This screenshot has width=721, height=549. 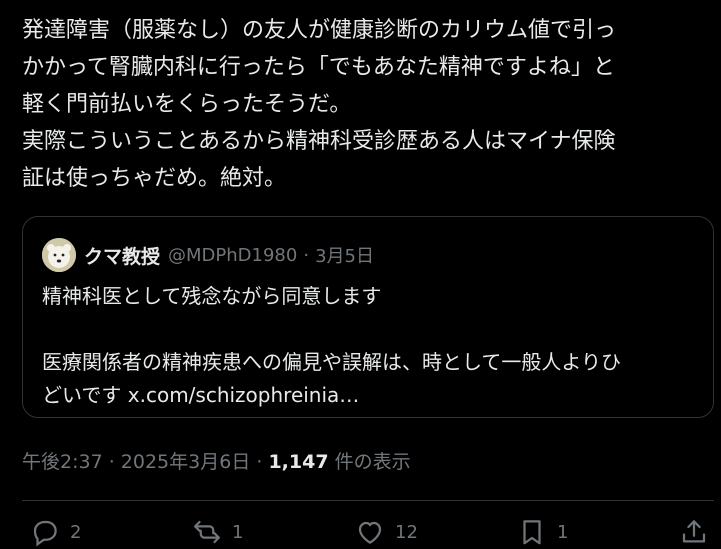 I want to click on avatar, so click(x=59, y=255).